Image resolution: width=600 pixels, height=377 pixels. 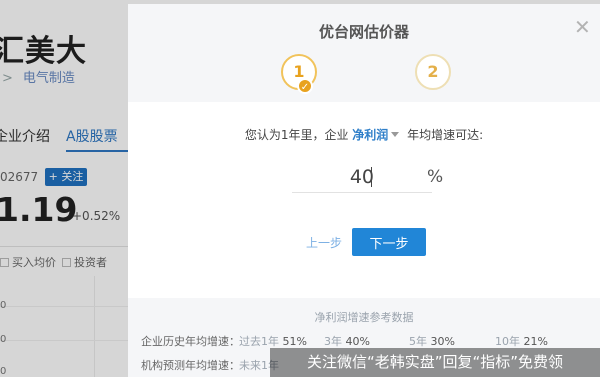 I want to click on forecast-growth-label: 机构预测年均增速：, so click(x=190, y=365).